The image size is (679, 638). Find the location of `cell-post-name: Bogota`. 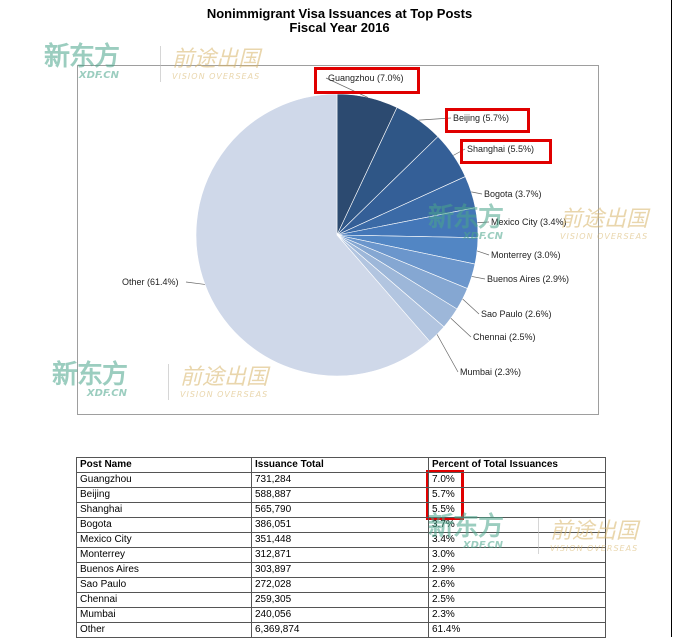

cell-post-name: Bogota is located at coordinates (164, 525).